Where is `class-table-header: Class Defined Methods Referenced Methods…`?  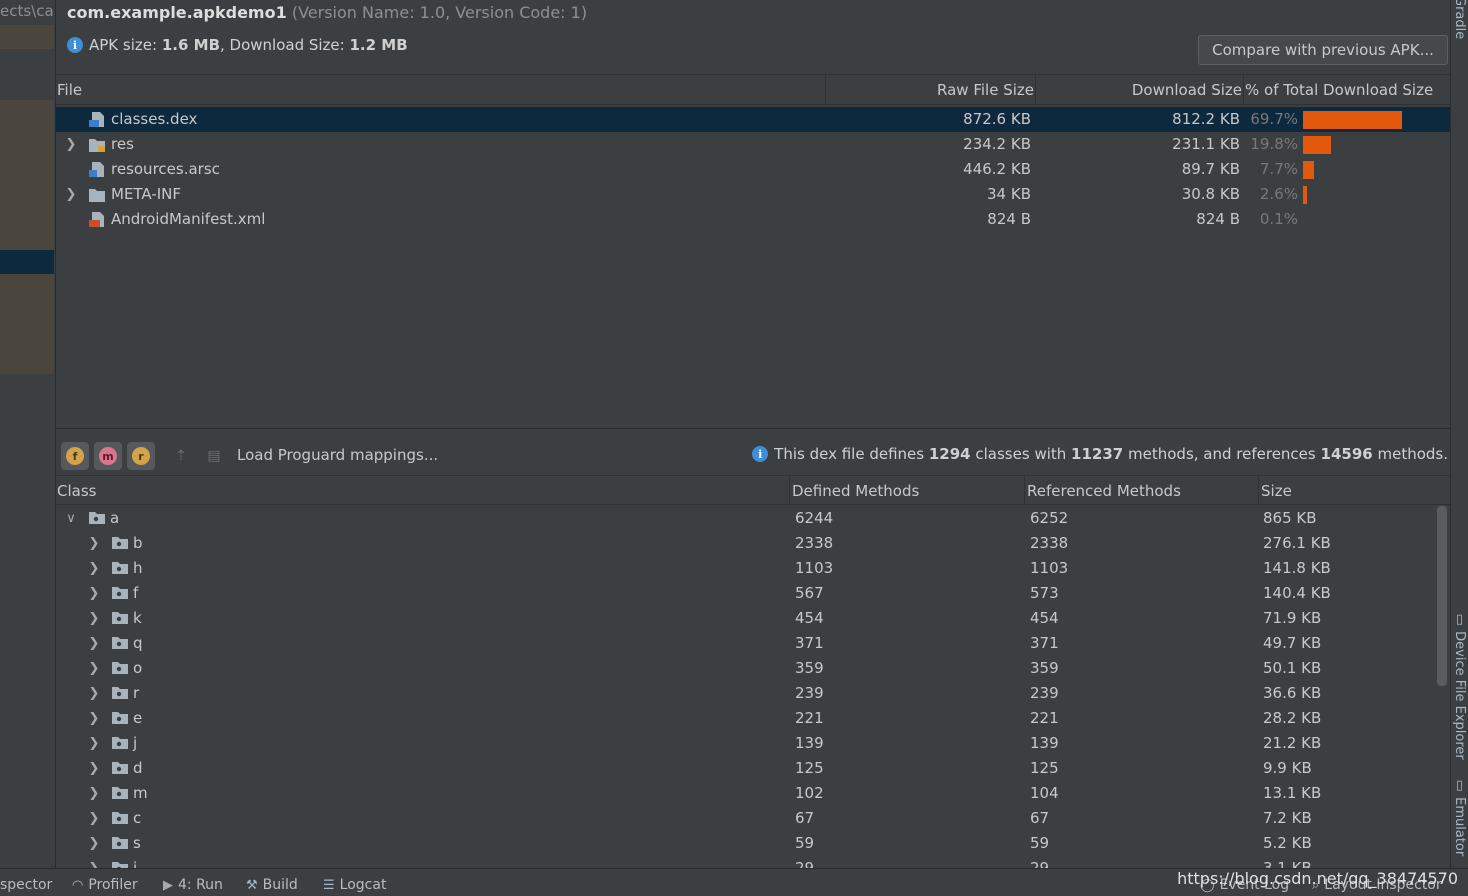 class-table-header: Class Defined Methods Referenced Methods… is located at coordinates (753, 490).